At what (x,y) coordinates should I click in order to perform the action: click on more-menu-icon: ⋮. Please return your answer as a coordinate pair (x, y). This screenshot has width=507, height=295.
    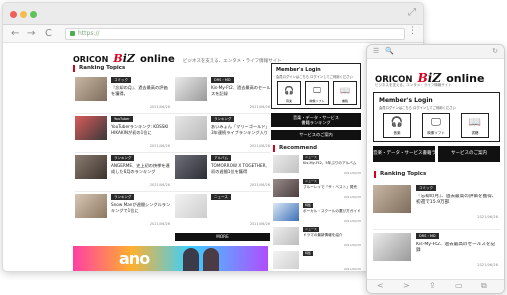
    Looking at the image, I should click on (412, 31).